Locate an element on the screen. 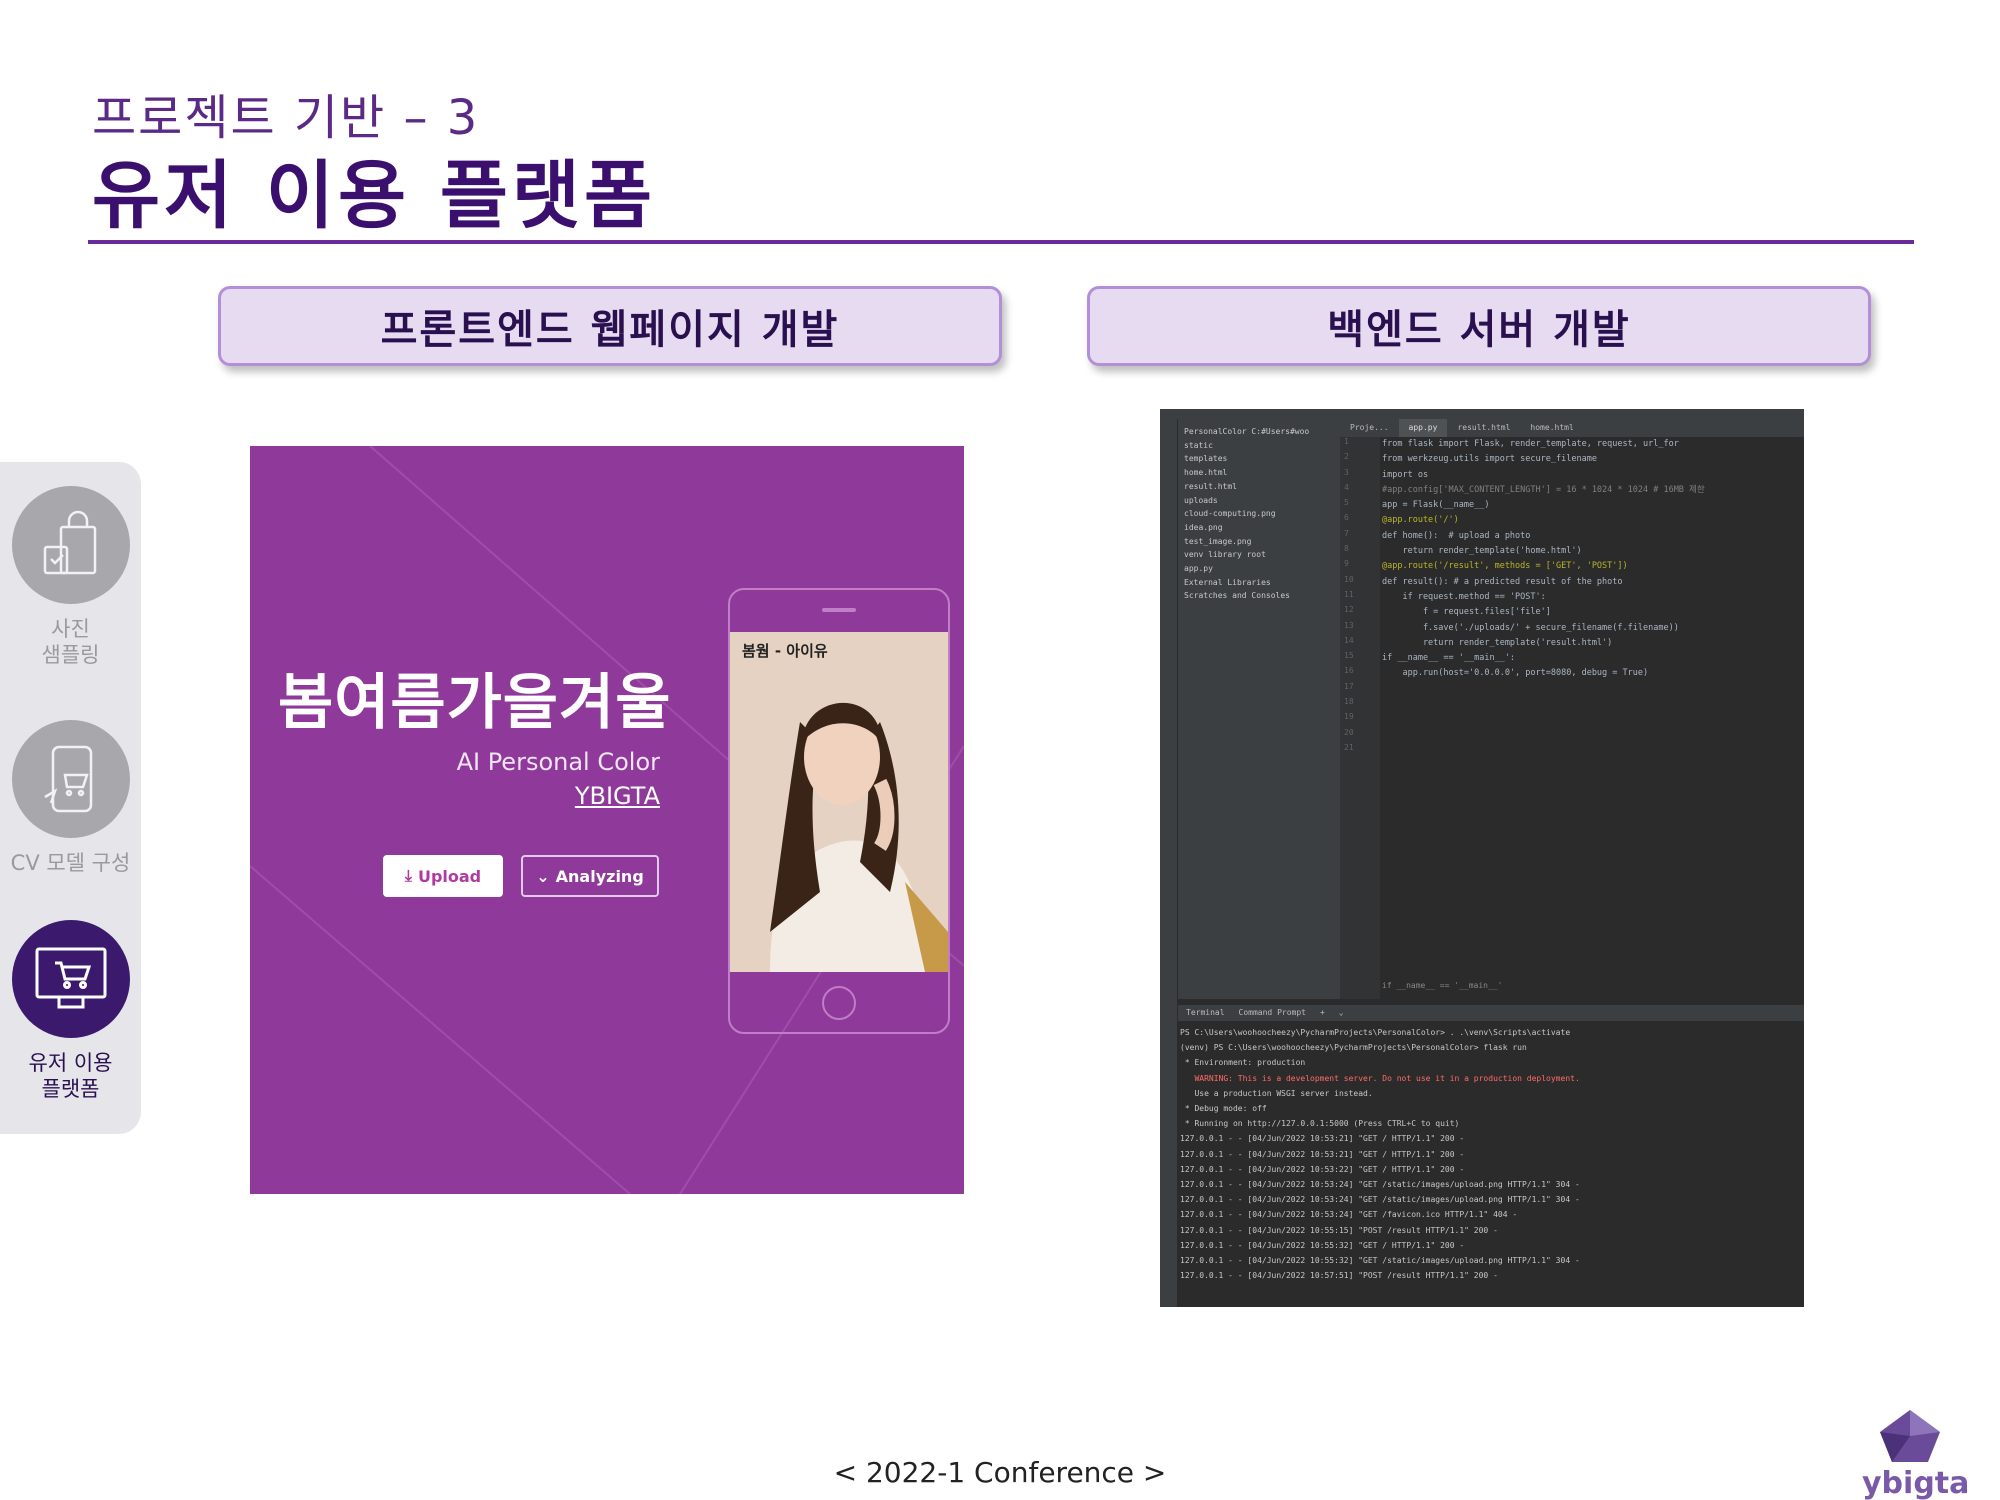 Image resolution: width=2000 pixels, height=1500 pixels. frontend-section-header: 프론트엔드 웹페이지 개발 is located at coordinates (610, 326).